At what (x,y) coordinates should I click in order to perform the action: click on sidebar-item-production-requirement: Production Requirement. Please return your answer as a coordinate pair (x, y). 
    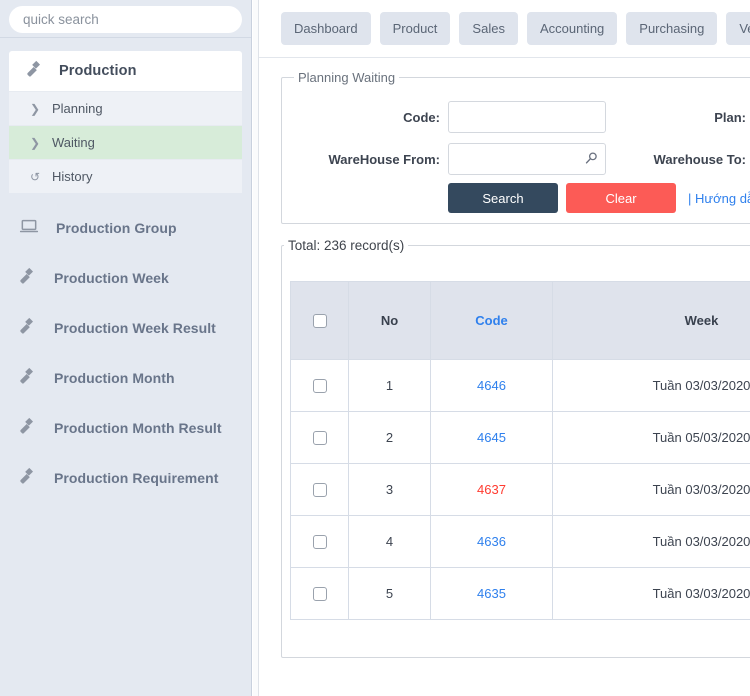
    Looking at the image, I should click on (125, 478).